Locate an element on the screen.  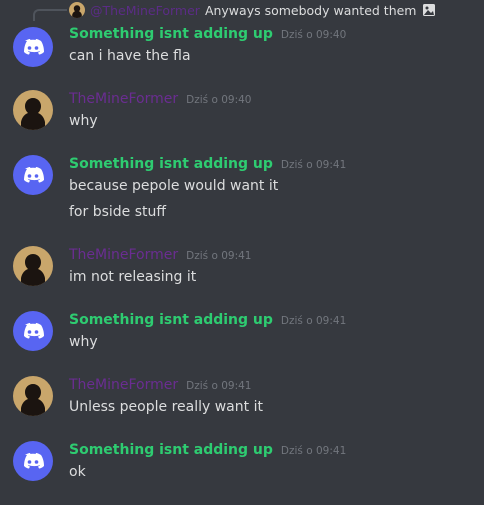
message-header: TheMineFormer Dziś o 09:40 is located at coordinates (160, 99).